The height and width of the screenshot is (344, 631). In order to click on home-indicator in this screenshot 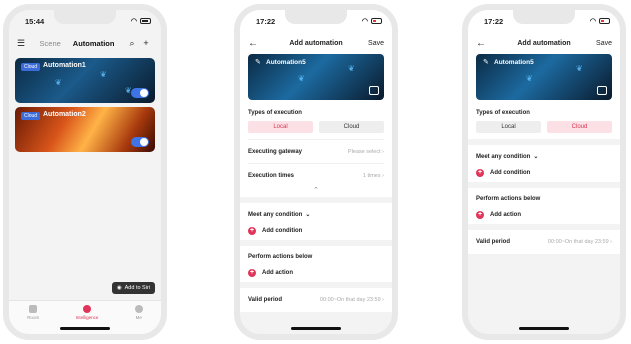, I will do `click(316, 328)`.